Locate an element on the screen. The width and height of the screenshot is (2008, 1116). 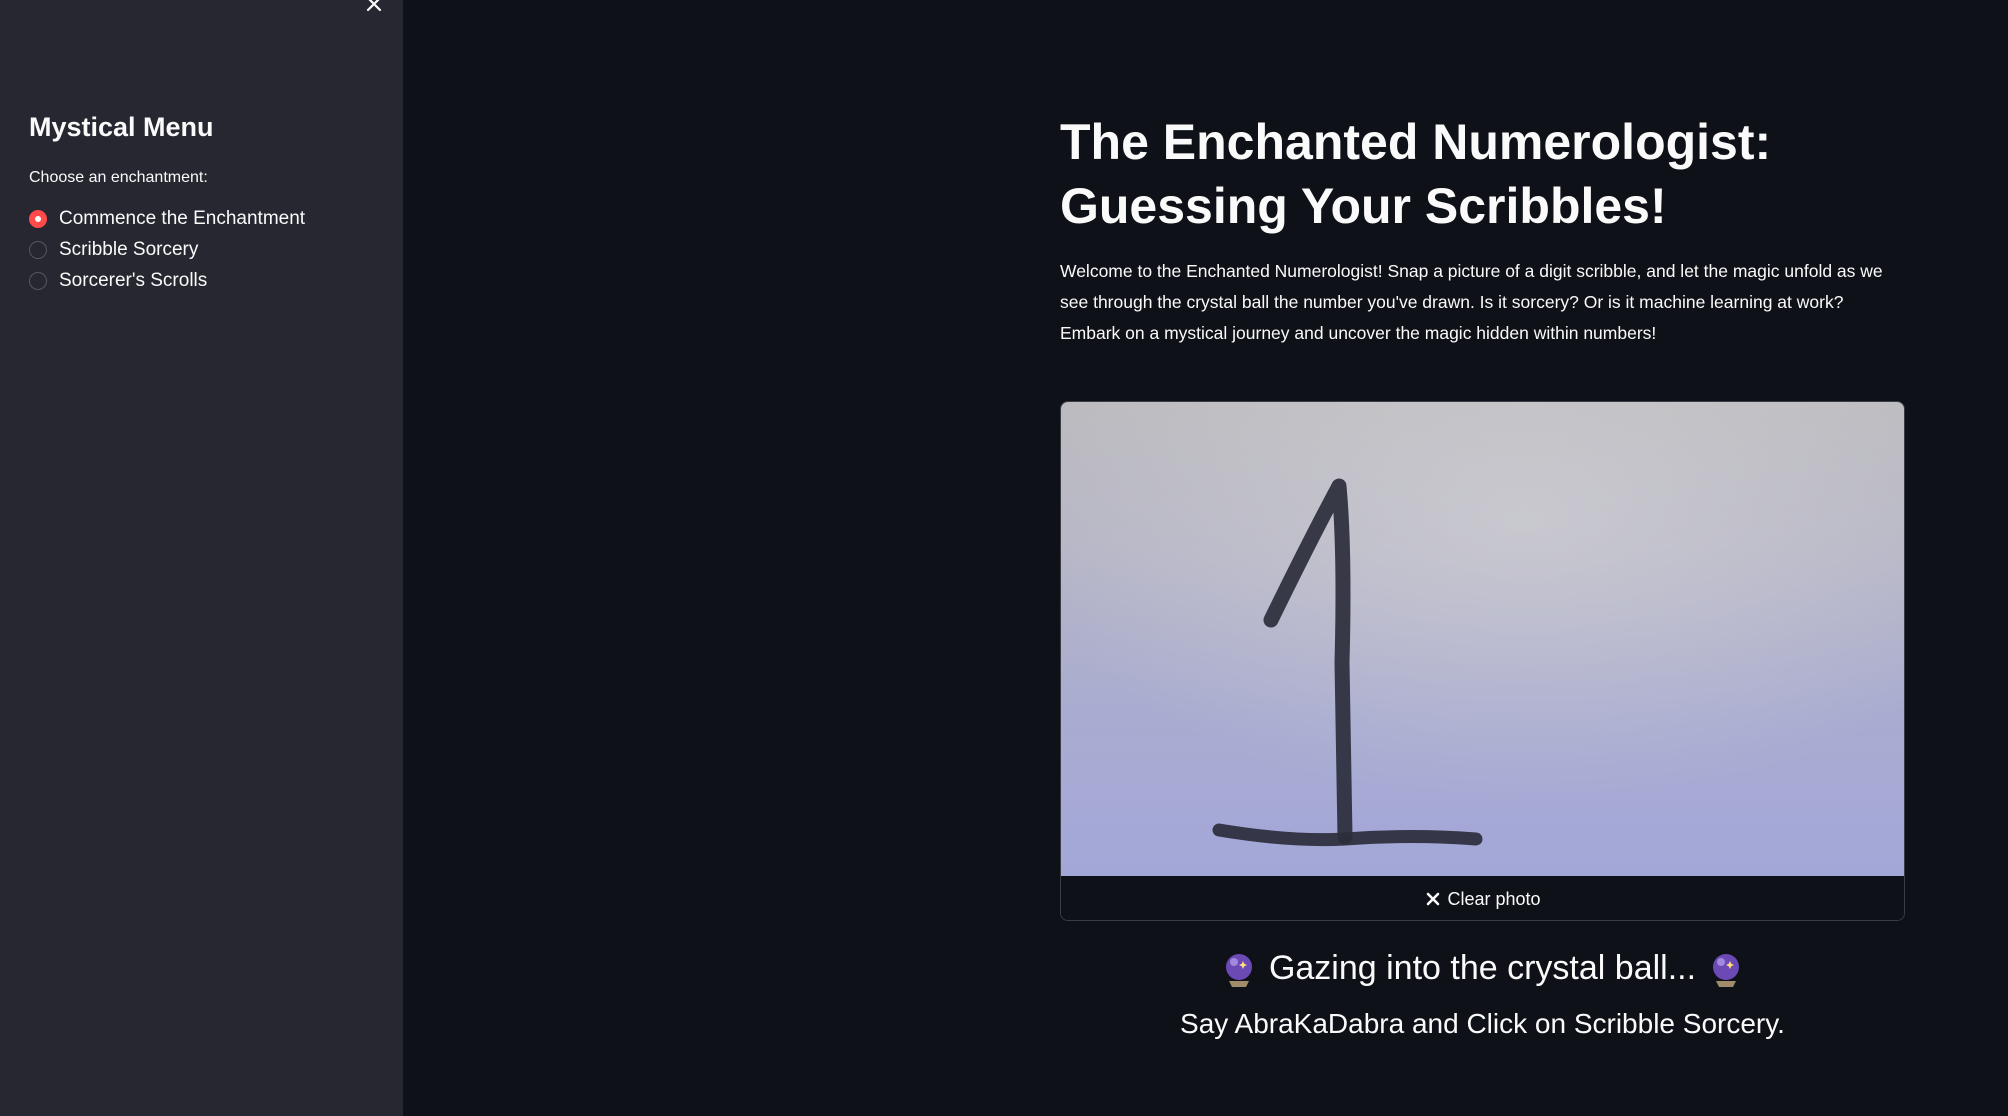
close-sidebar-button is located at coordinates (374, 8).